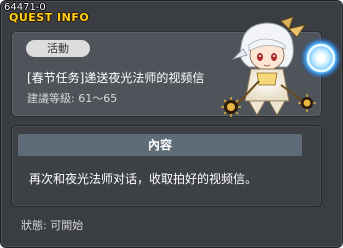  What do you see at coordinates (160, 145) in the screenshot?
I see `content-header: 內容` at bounding box center [160, 145].